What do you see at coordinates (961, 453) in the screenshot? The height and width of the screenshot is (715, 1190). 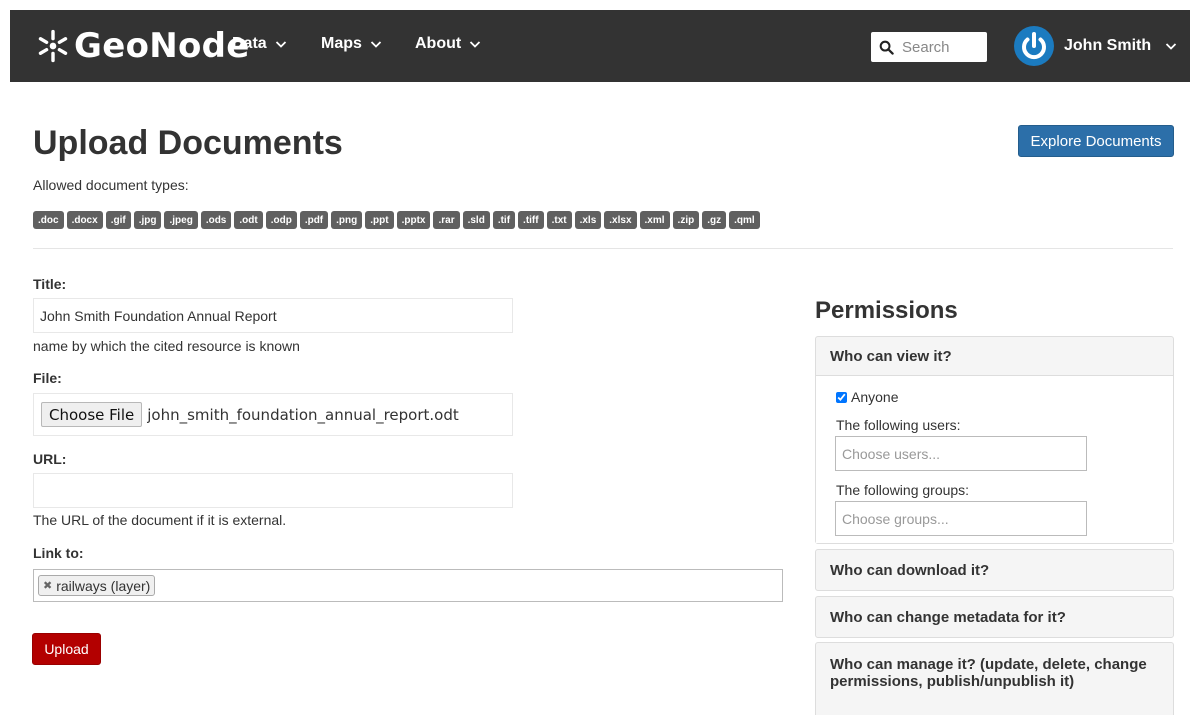 I see `users-select-input` at bounding box center [961, 453].